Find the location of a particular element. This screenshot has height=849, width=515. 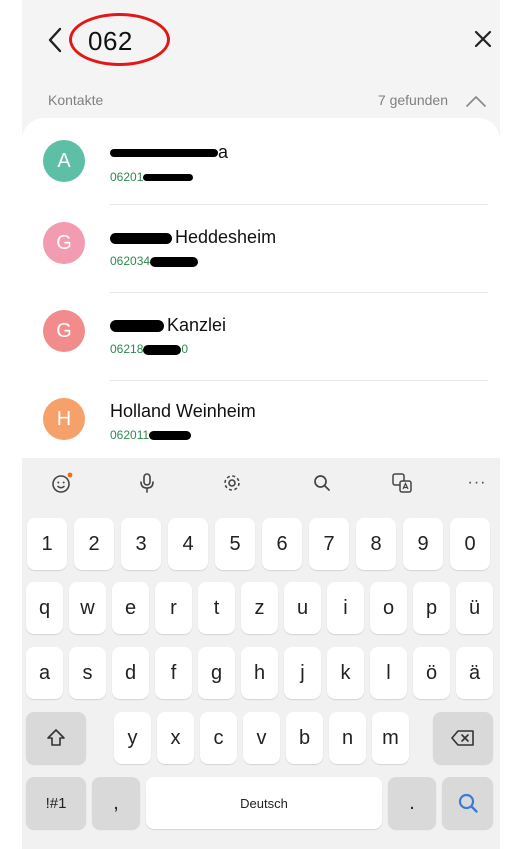

emoji-icon is located at coordinates (62, 482).